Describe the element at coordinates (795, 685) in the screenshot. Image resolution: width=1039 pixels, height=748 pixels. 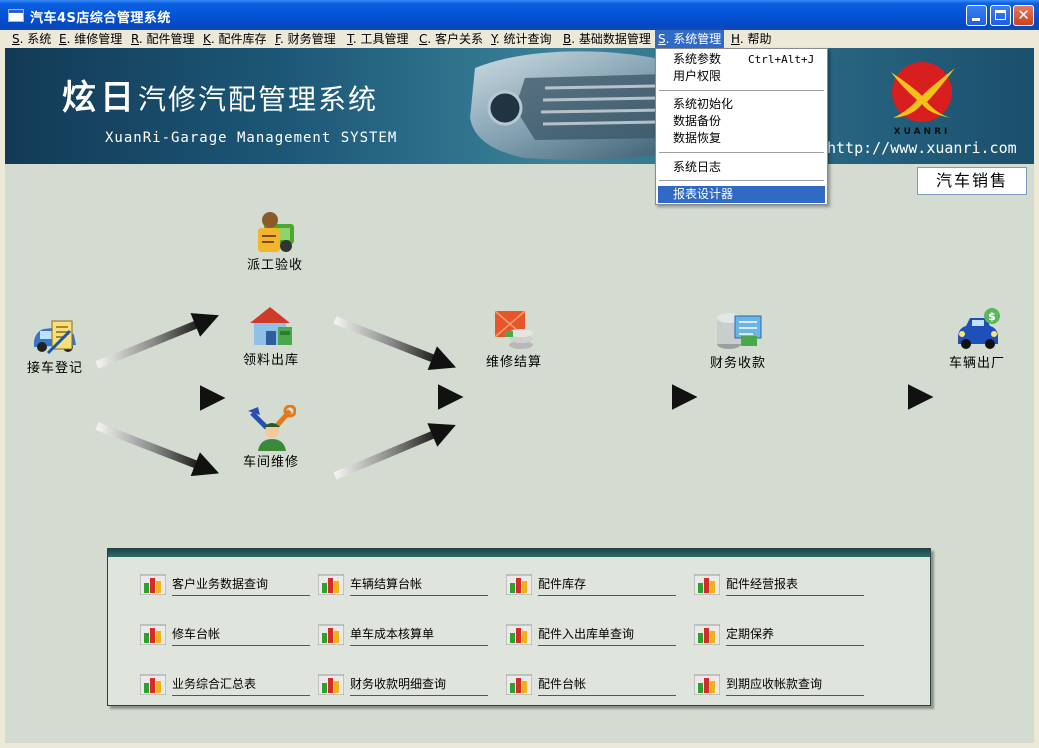
I see `report-label: 到期应收帐款查询` at that location.